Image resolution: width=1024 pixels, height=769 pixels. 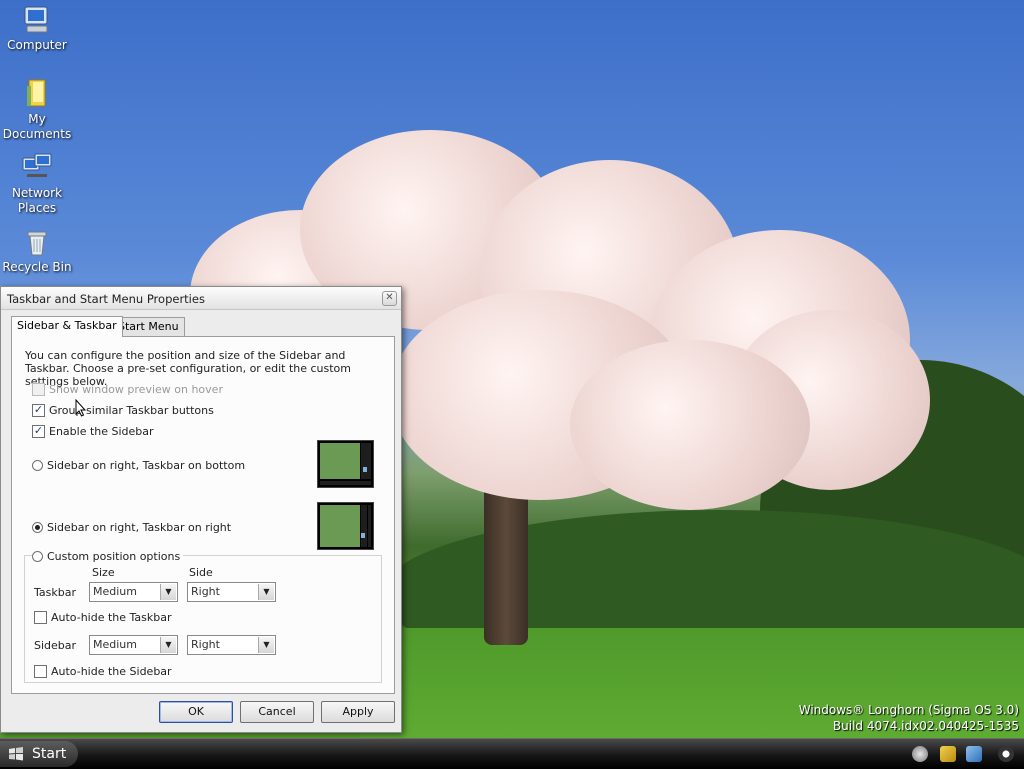 What do you see at coordinates (908, 710) in the screenshot?
I see `watermark-edition: Windows® Longhorn (Sigma OS 3.0)` at bounding box center [908, 710].